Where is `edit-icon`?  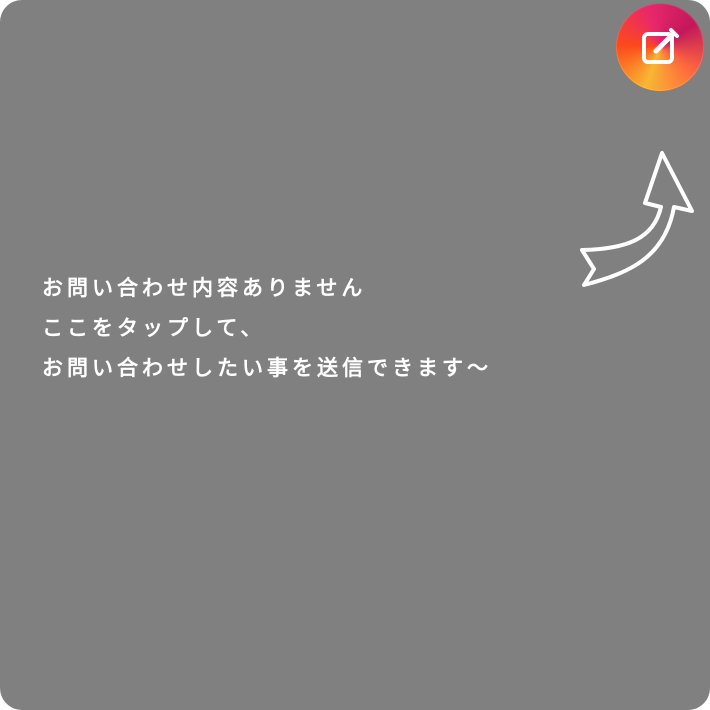
edit-icon is located at coordinates (660, 46).